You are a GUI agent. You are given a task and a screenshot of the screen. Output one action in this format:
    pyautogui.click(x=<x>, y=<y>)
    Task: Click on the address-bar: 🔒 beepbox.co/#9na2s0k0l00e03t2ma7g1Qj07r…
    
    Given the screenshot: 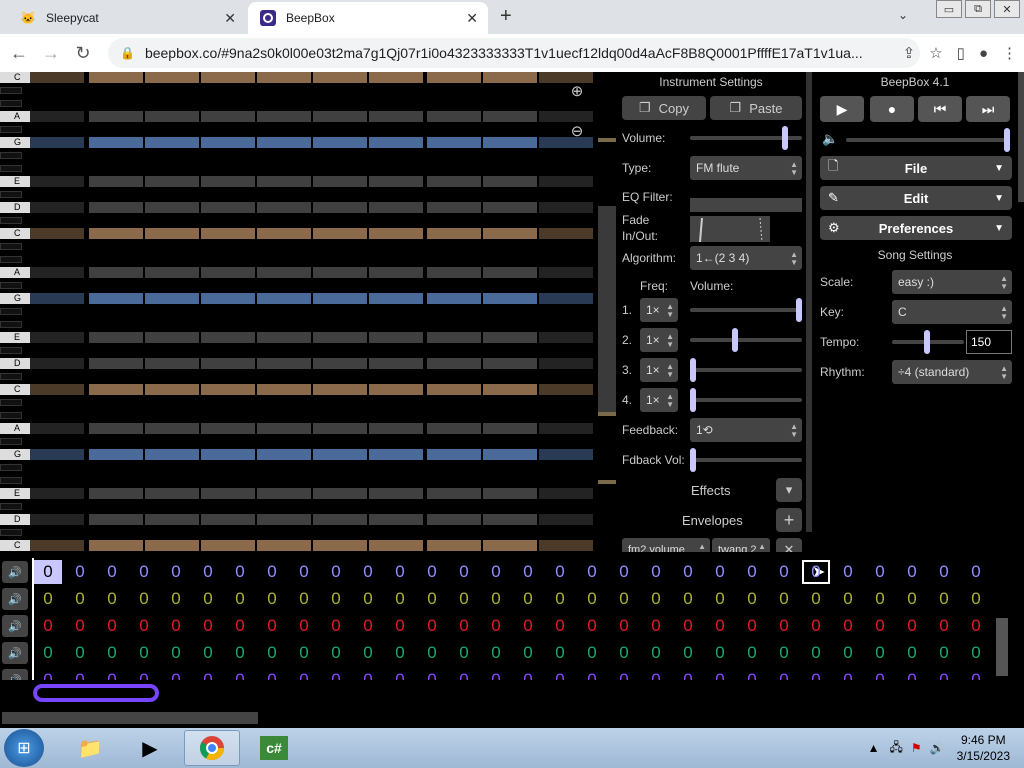 What is the action you would take?
    pyautogui.click(x=514, y=53)
    